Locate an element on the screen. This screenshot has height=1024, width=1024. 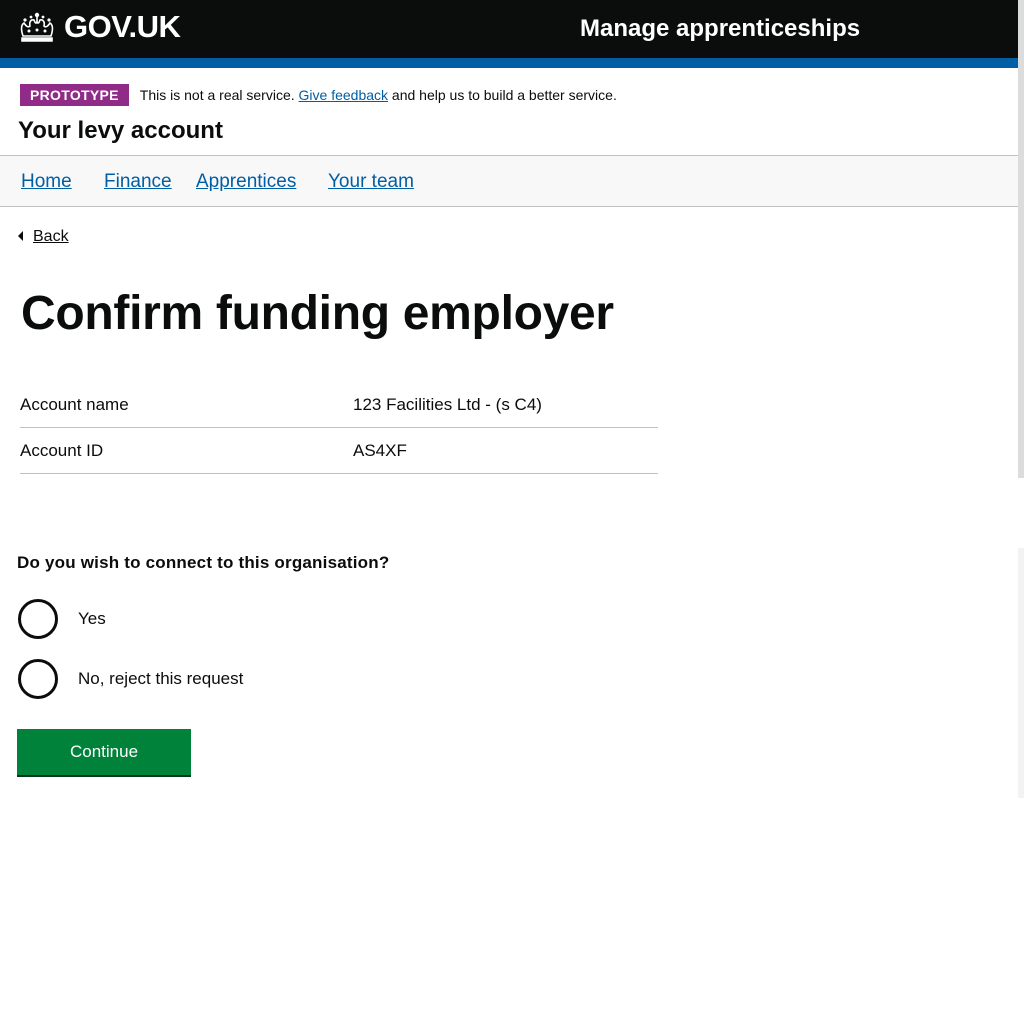
nav-item-apprentices: Apprentices is located at coordinates (246, 182).